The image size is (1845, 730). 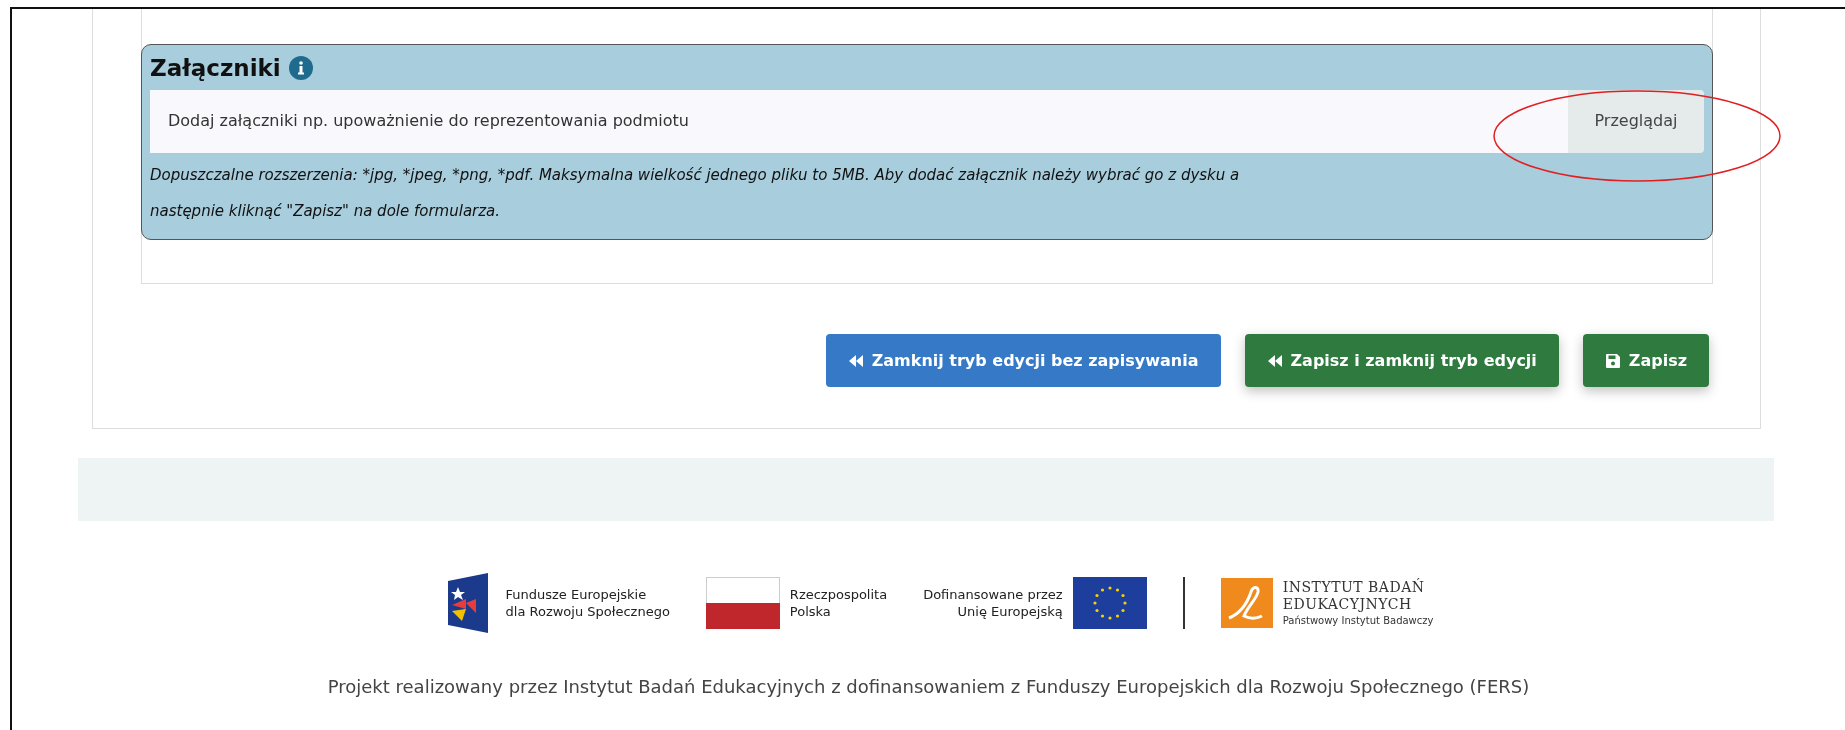 What do you see at coordinates (1246, 603) in the screenshot?
I see `ibe-logo-icon` at bounding box center [1246, 603].